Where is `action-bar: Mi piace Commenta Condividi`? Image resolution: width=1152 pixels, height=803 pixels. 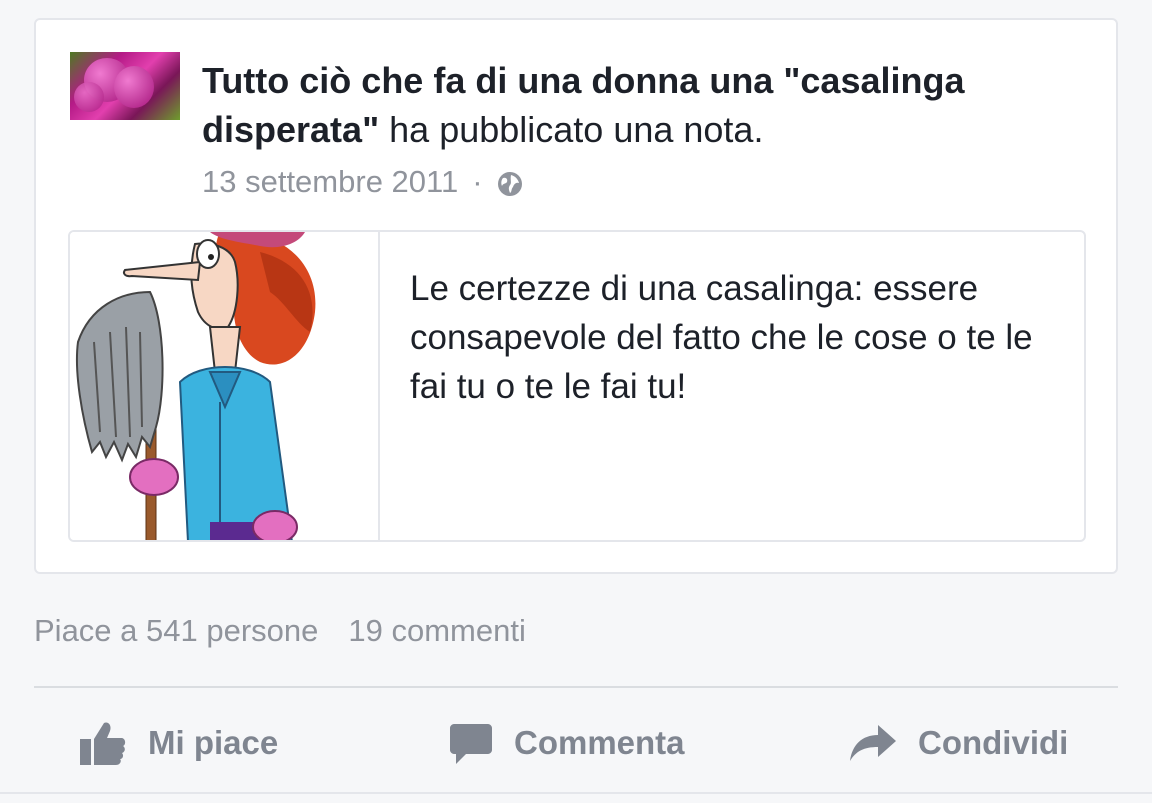
action-bar: Mi piace Commenta Condividi is located at coordinates (576, 743).